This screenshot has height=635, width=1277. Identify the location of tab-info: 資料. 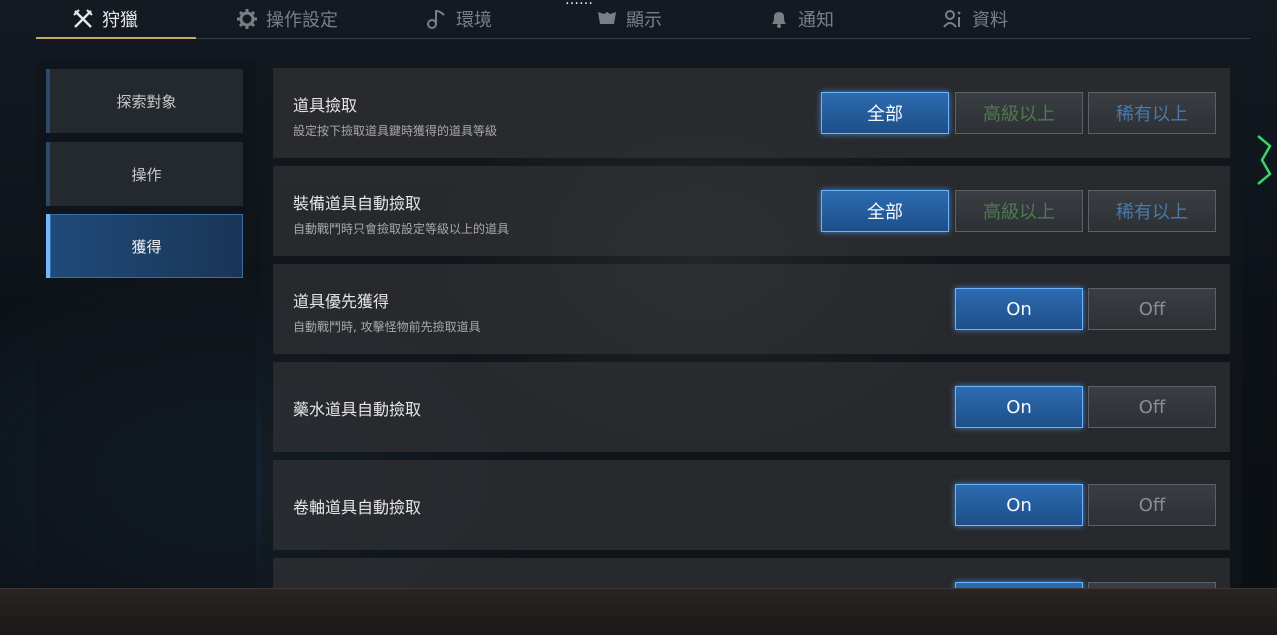
(975, 19).